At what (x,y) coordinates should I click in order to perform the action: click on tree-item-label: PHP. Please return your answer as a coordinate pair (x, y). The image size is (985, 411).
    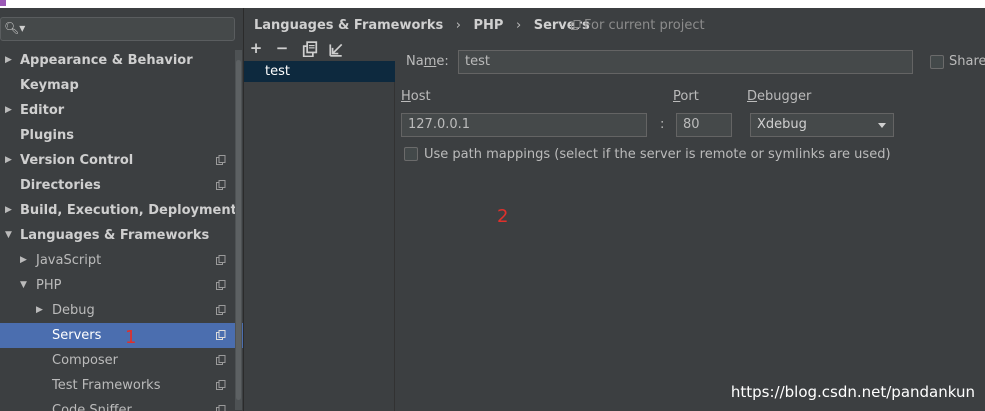
    Looking at the image, I should click on (49, 285).